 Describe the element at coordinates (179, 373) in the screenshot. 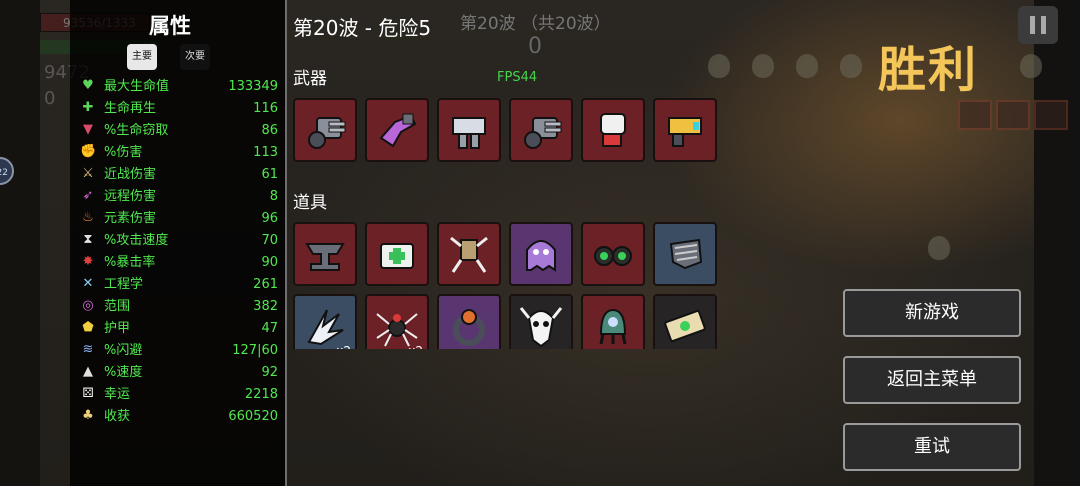

I see `stat-row: ▲ %速度 92` at that location.